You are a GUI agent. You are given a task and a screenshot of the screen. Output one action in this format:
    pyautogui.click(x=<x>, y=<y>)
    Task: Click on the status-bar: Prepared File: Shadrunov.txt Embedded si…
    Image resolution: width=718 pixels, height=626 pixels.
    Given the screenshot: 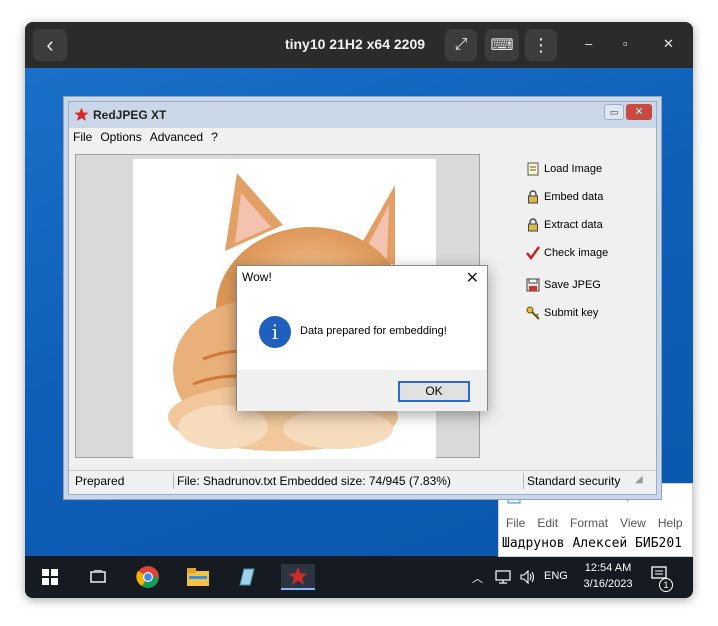 What is the action you would take?
    pyautogui.click(x=362, y=480)
    